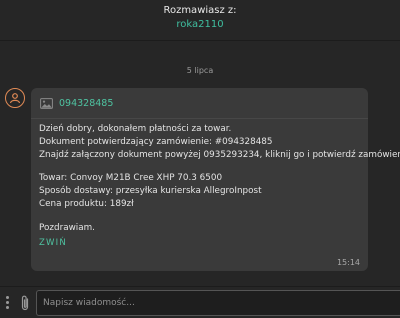 The width and height of the screenshot is (400, 318). I want to click on conversation-username: roka2110, so click(200, 24).